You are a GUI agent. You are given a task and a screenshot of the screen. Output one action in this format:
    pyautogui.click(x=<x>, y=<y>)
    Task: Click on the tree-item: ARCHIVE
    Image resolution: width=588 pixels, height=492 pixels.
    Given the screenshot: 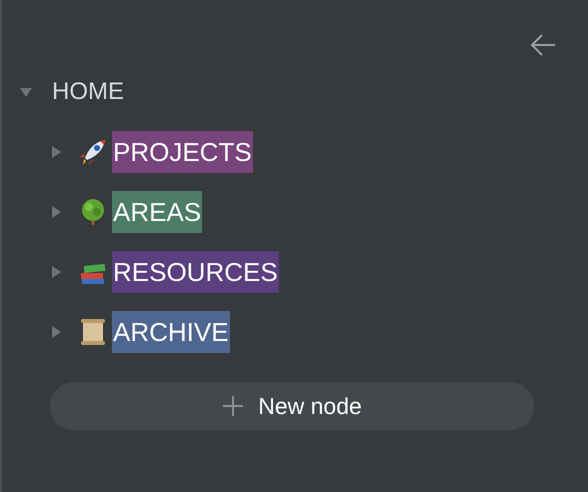 What is the action you would take?
    pyautogui.click(x=171, y=332)
    